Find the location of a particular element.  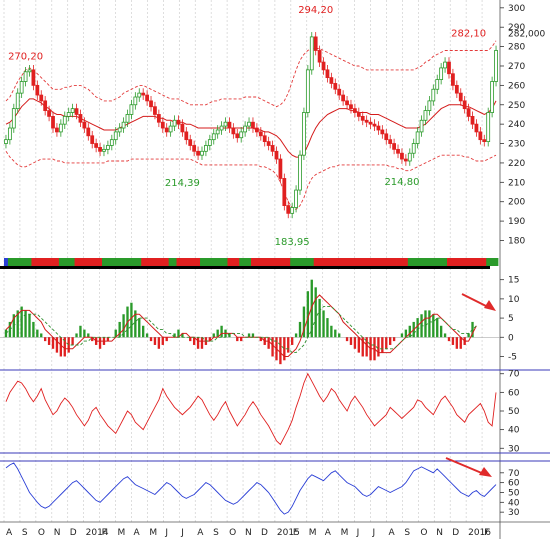

y-tick-label: 200 is located at coordinates (516, 203).